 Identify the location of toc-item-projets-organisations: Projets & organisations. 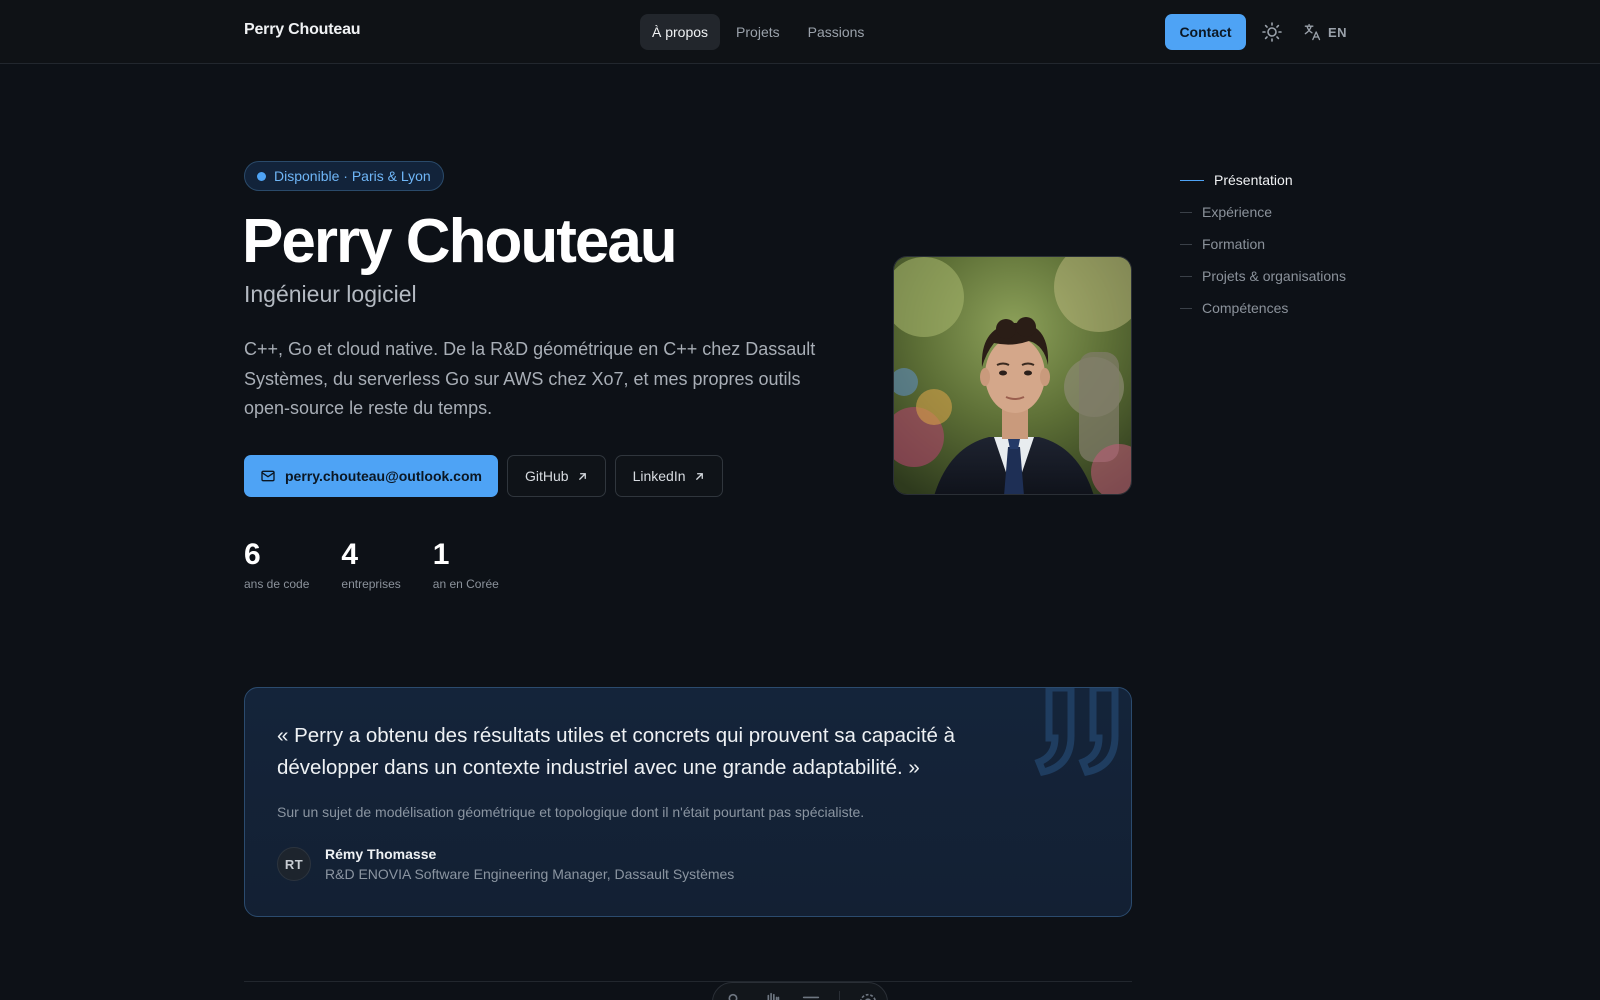
(1263, 276).